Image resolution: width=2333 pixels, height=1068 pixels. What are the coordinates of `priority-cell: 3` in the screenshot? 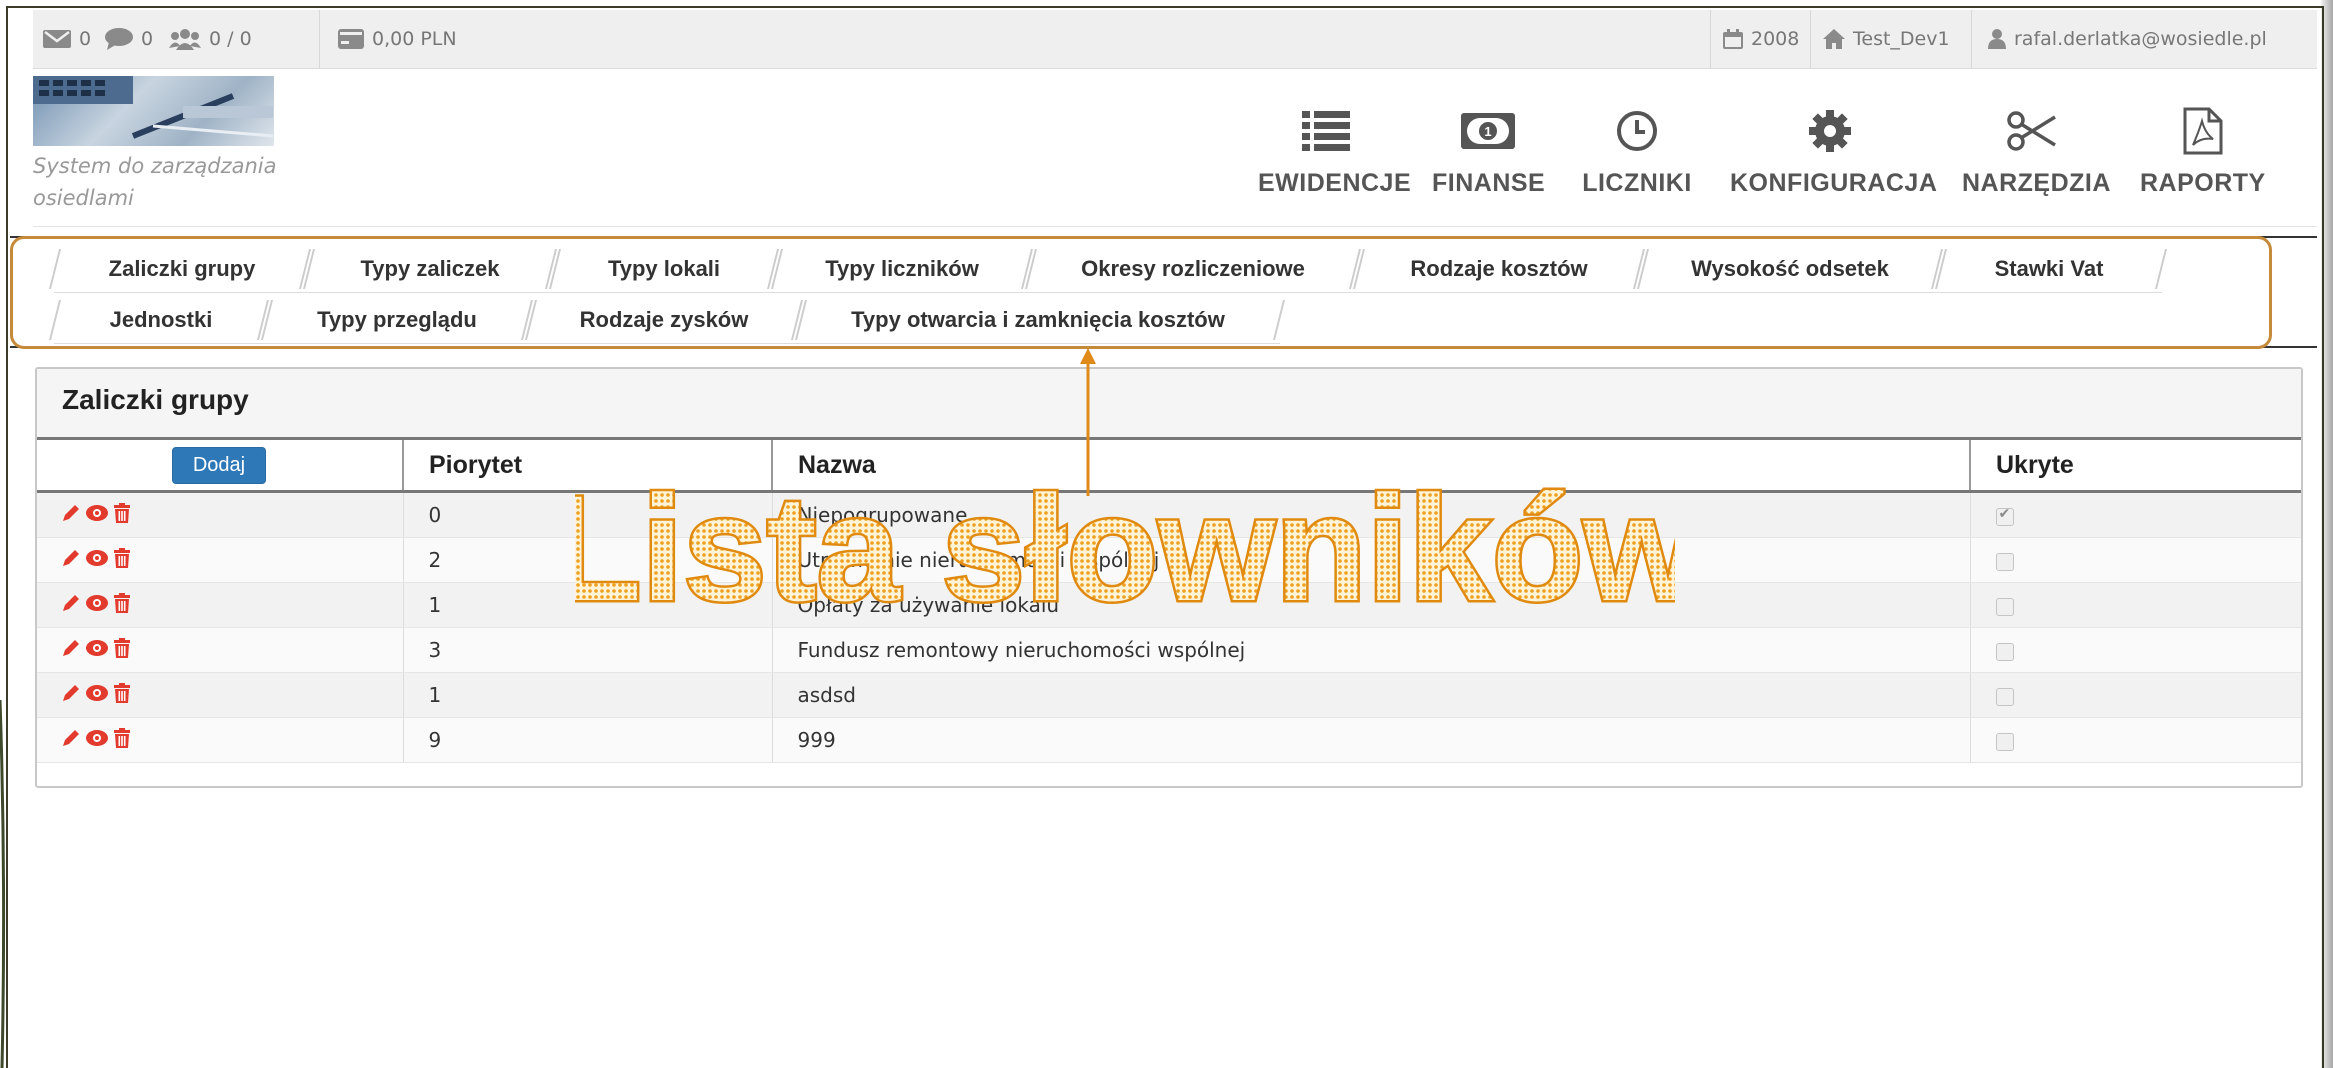 It's located at (587, 650).